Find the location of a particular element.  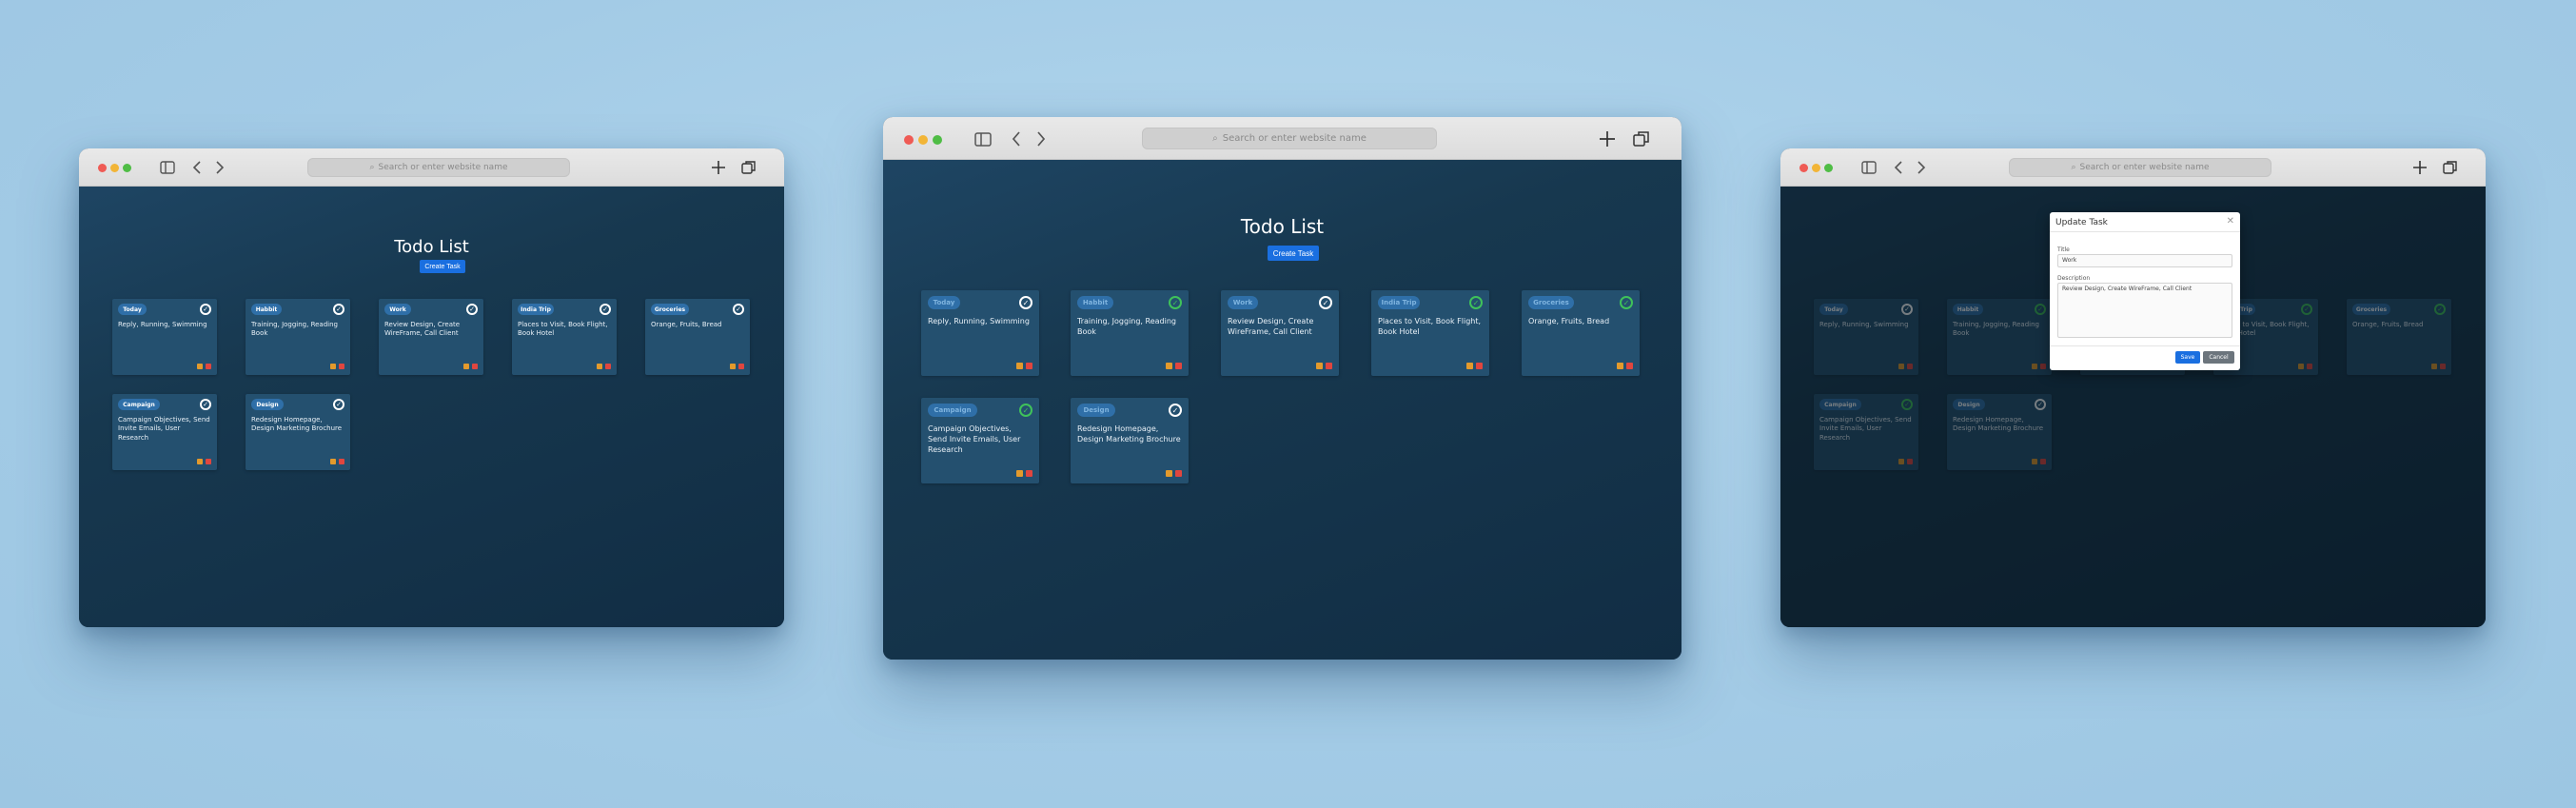

search-icon: ⌕ is located at coordinates (372, 167).